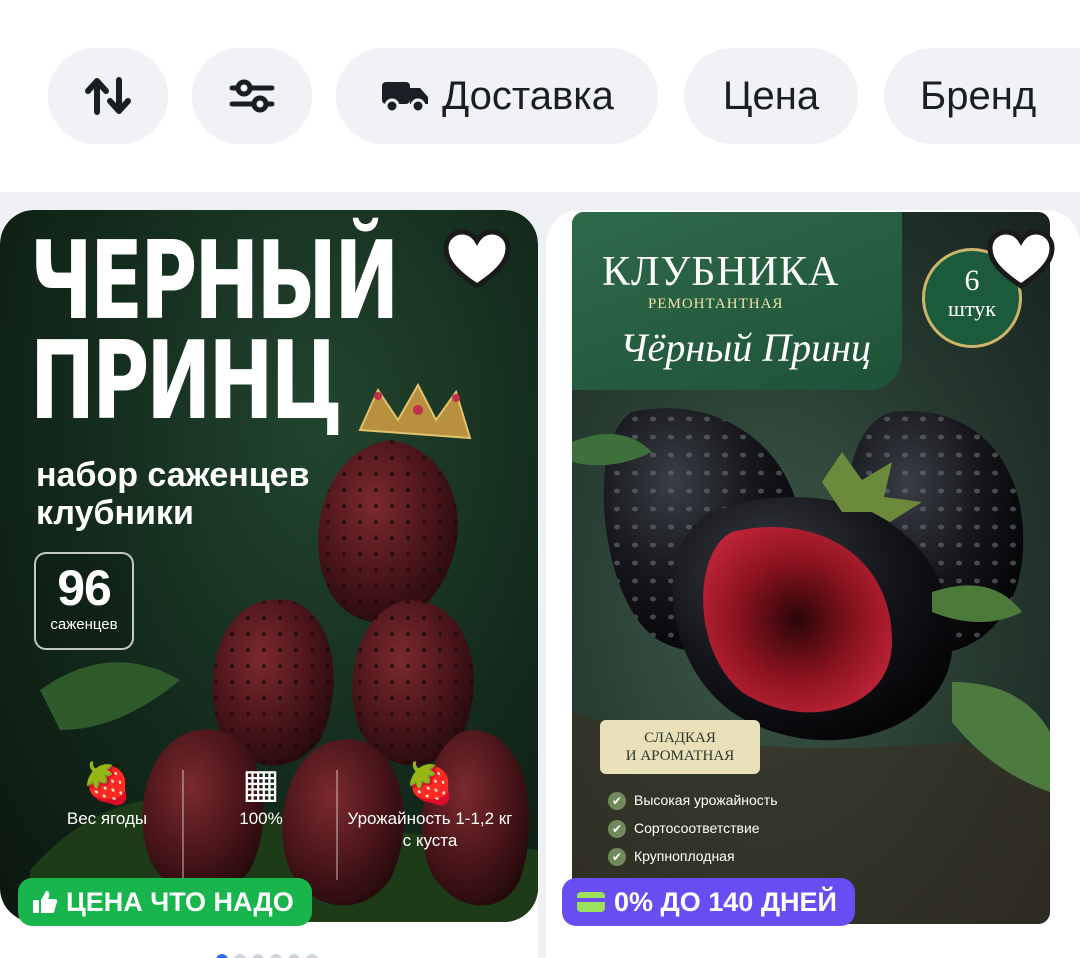 This screenshot has width=1080, height=958. What do you see at coordinates (107, 818) in the screenshot?
I see `feature-text: Вес ягоды` at bounding box center [107, 818].